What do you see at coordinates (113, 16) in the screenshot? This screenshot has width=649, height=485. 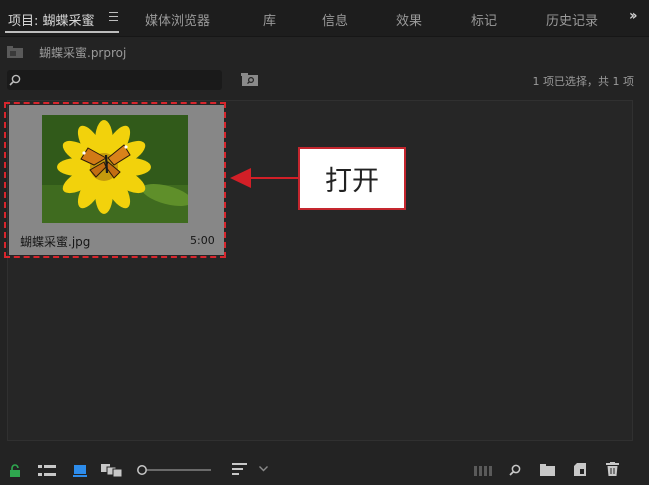 I see `hamburger-icon` at bounding box center [113, 16].